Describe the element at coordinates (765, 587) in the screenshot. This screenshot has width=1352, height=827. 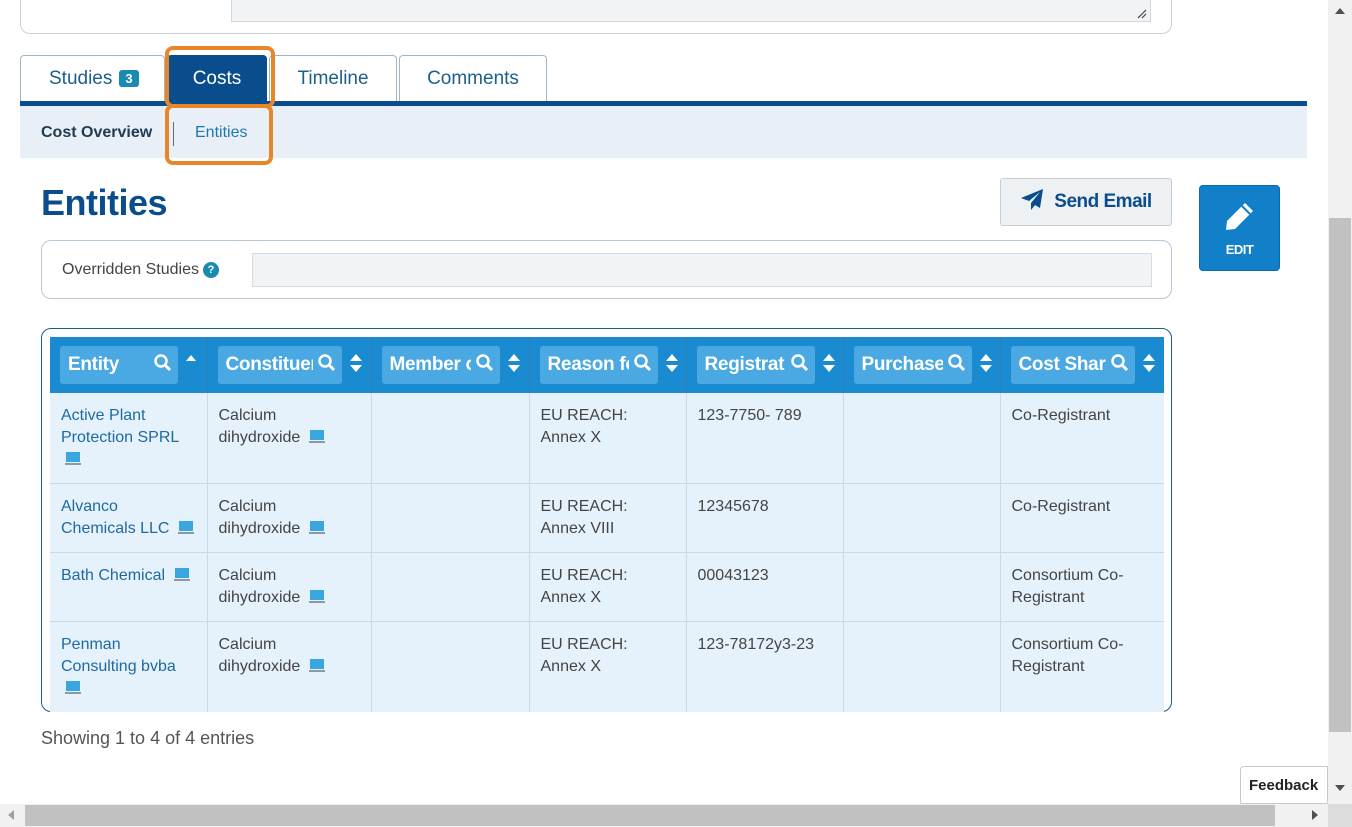
I see `cell-registration: 00043123` at that location.